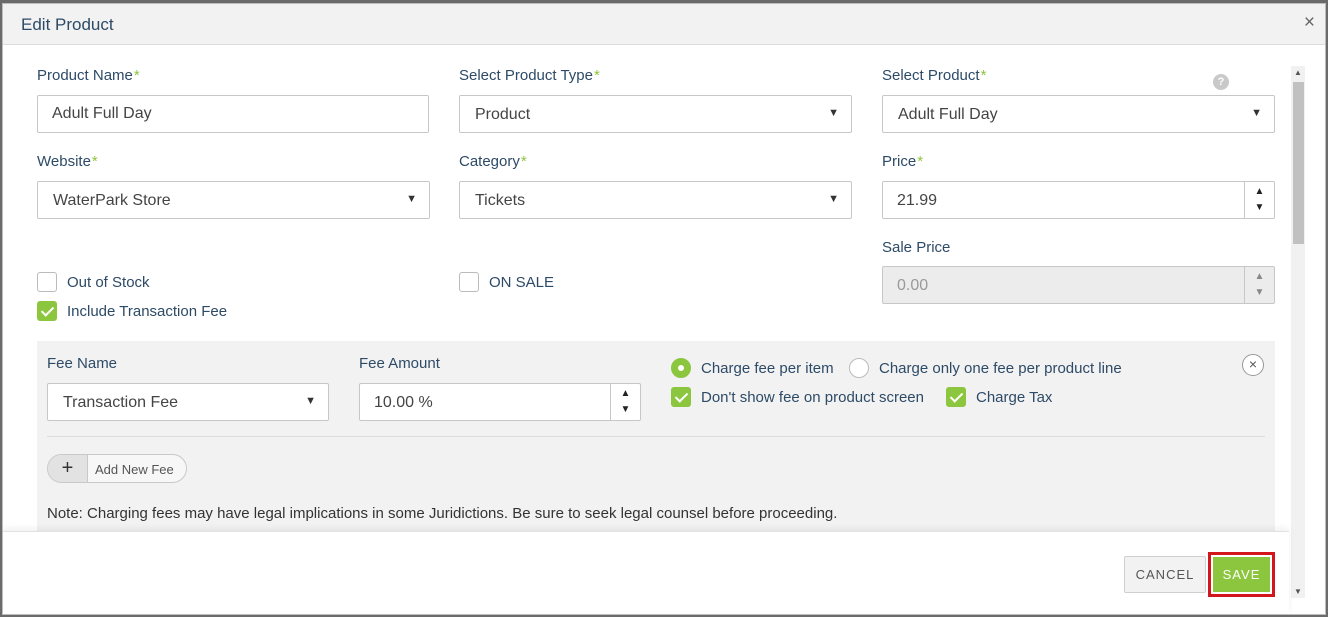  Describe the element at coordinates (1165, 574) in the screenshot. I see `cancel-button: CANCEL` at that location.